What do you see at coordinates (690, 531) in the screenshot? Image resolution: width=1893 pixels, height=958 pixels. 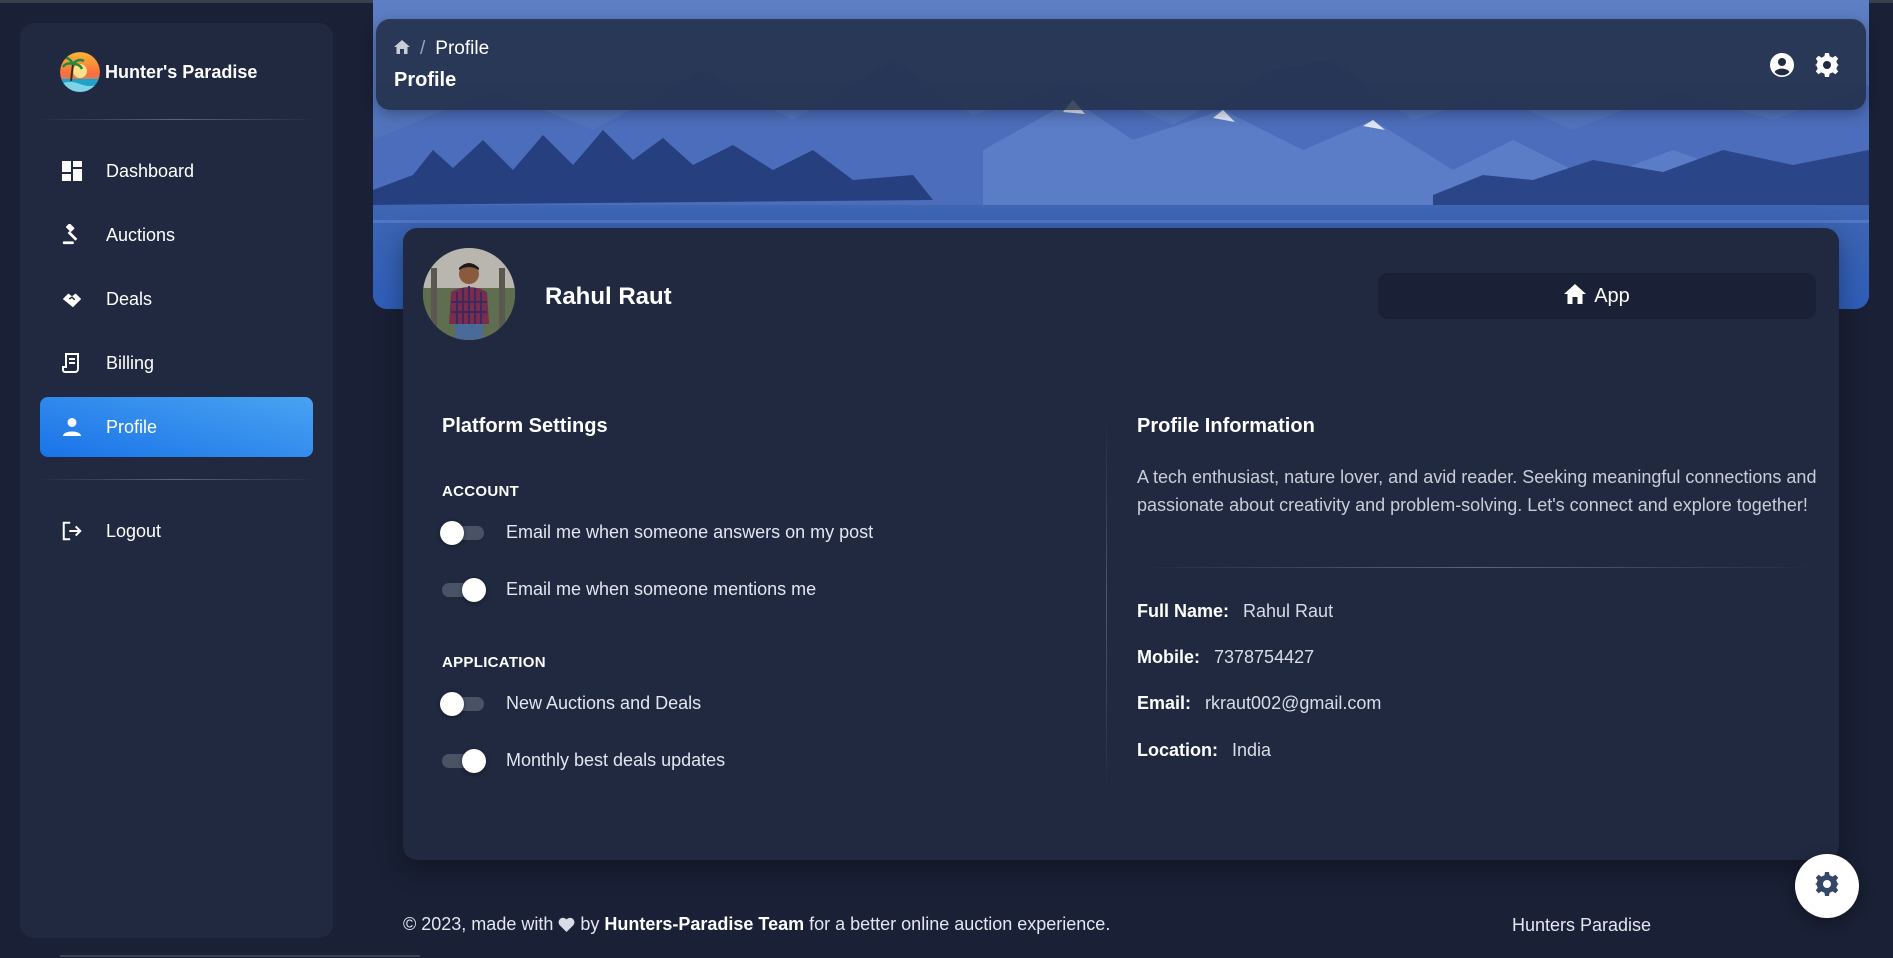 I see `setting-label: Email me when someone answers on my post` at bounding box center [690, 531].